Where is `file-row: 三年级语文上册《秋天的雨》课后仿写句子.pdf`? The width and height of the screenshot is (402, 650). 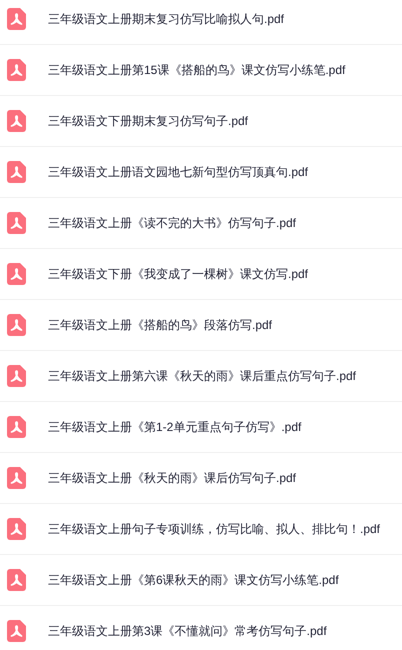
file-row: 三年级语文上册《秋天的雨》课后仿写句子.pdf is located at coordinates (201, 478).